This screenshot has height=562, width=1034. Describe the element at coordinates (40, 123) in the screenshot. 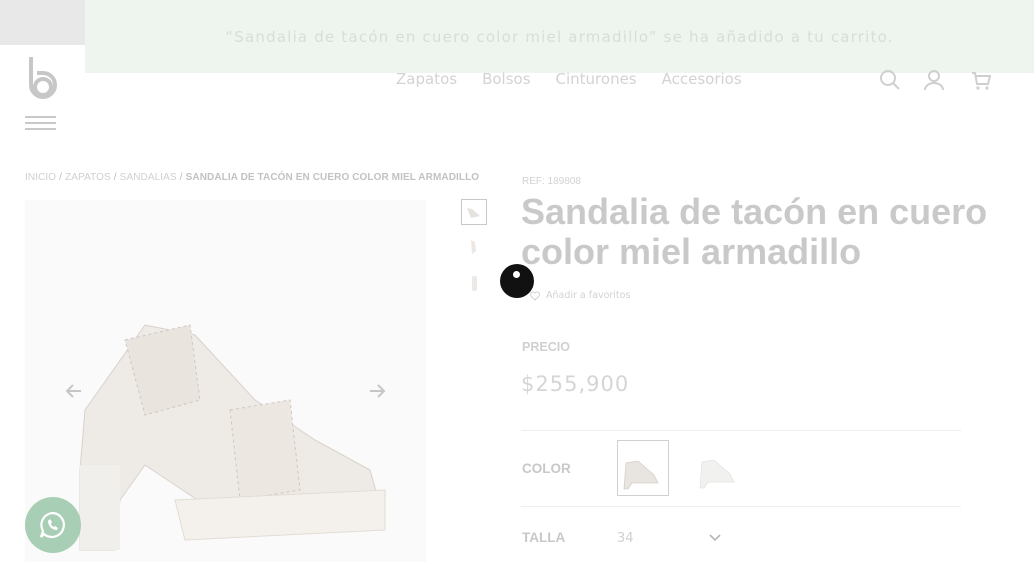

I see `menu-button` at that location.